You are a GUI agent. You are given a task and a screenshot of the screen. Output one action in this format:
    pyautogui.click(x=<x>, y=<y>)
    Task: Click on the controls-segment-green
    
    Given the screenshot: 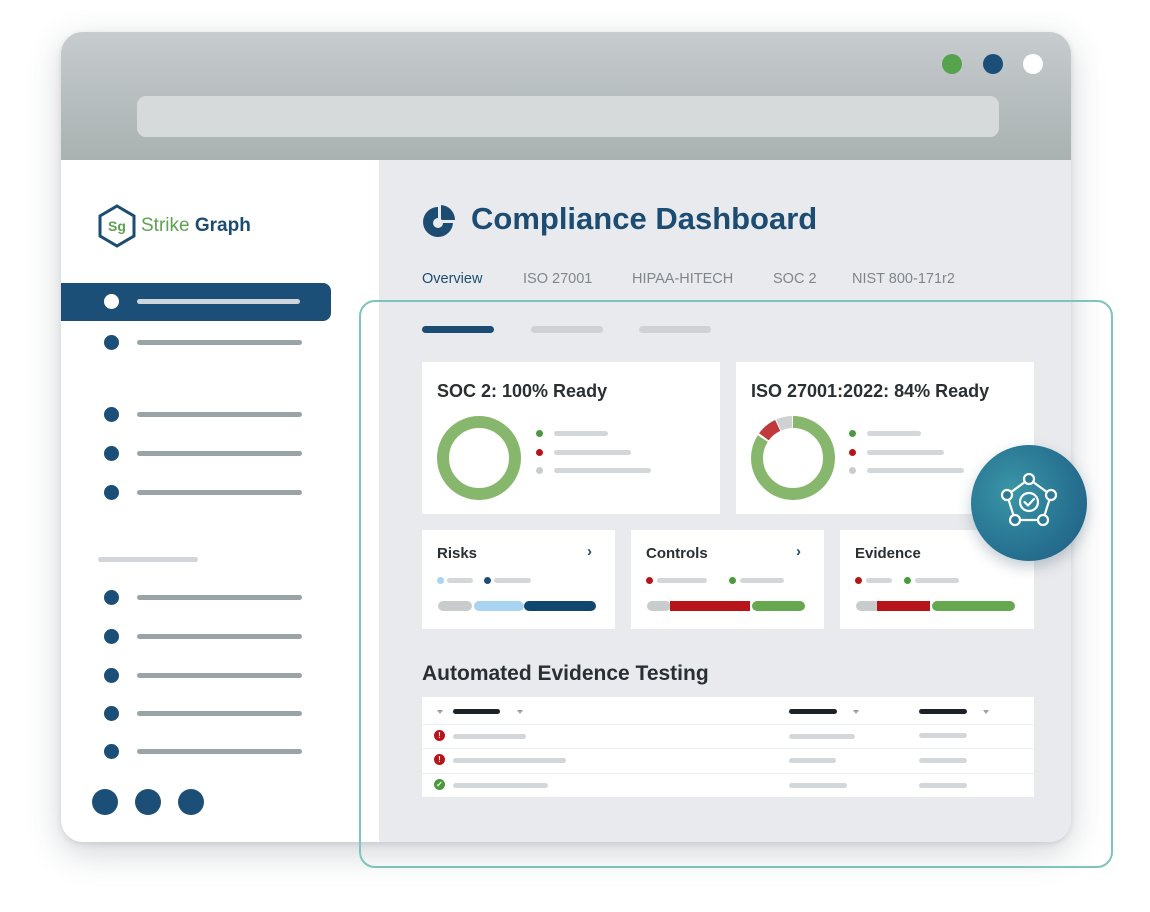 What is the action you would take?
    pyautogui.click(x=778, y=606)
    